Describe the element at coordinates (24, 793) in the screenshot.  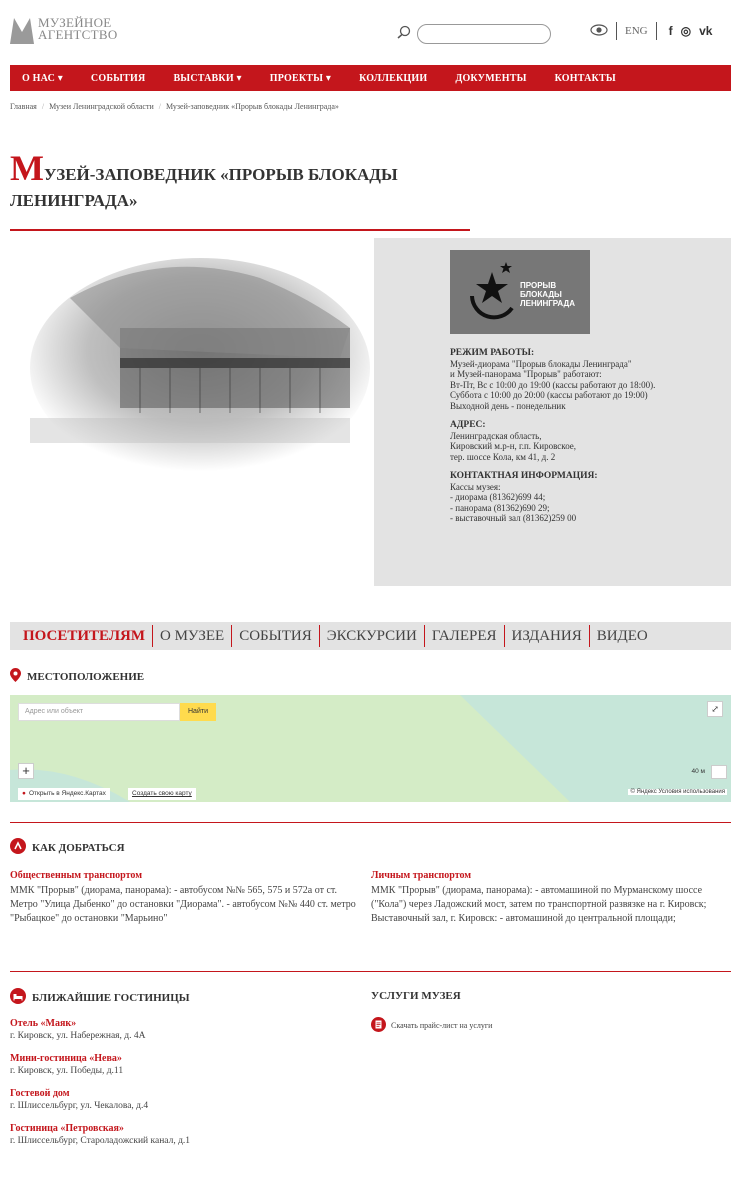
I see `map-pin-icon: ●` at that location.